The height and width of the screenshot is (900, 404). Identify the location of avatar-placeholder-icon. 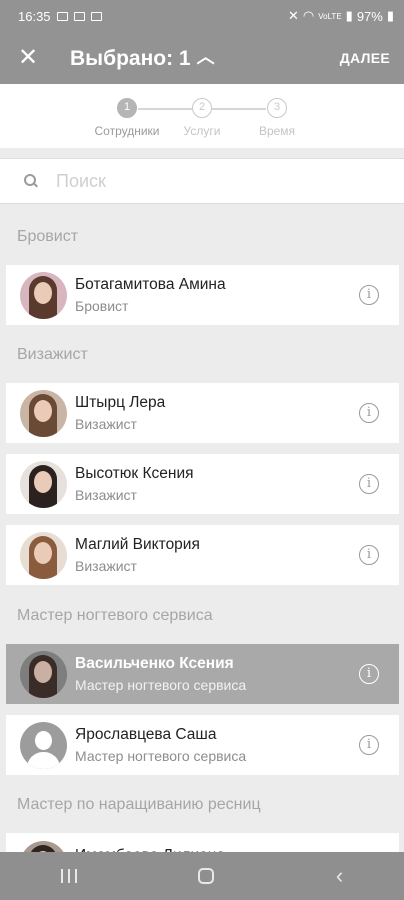
(43, 745).